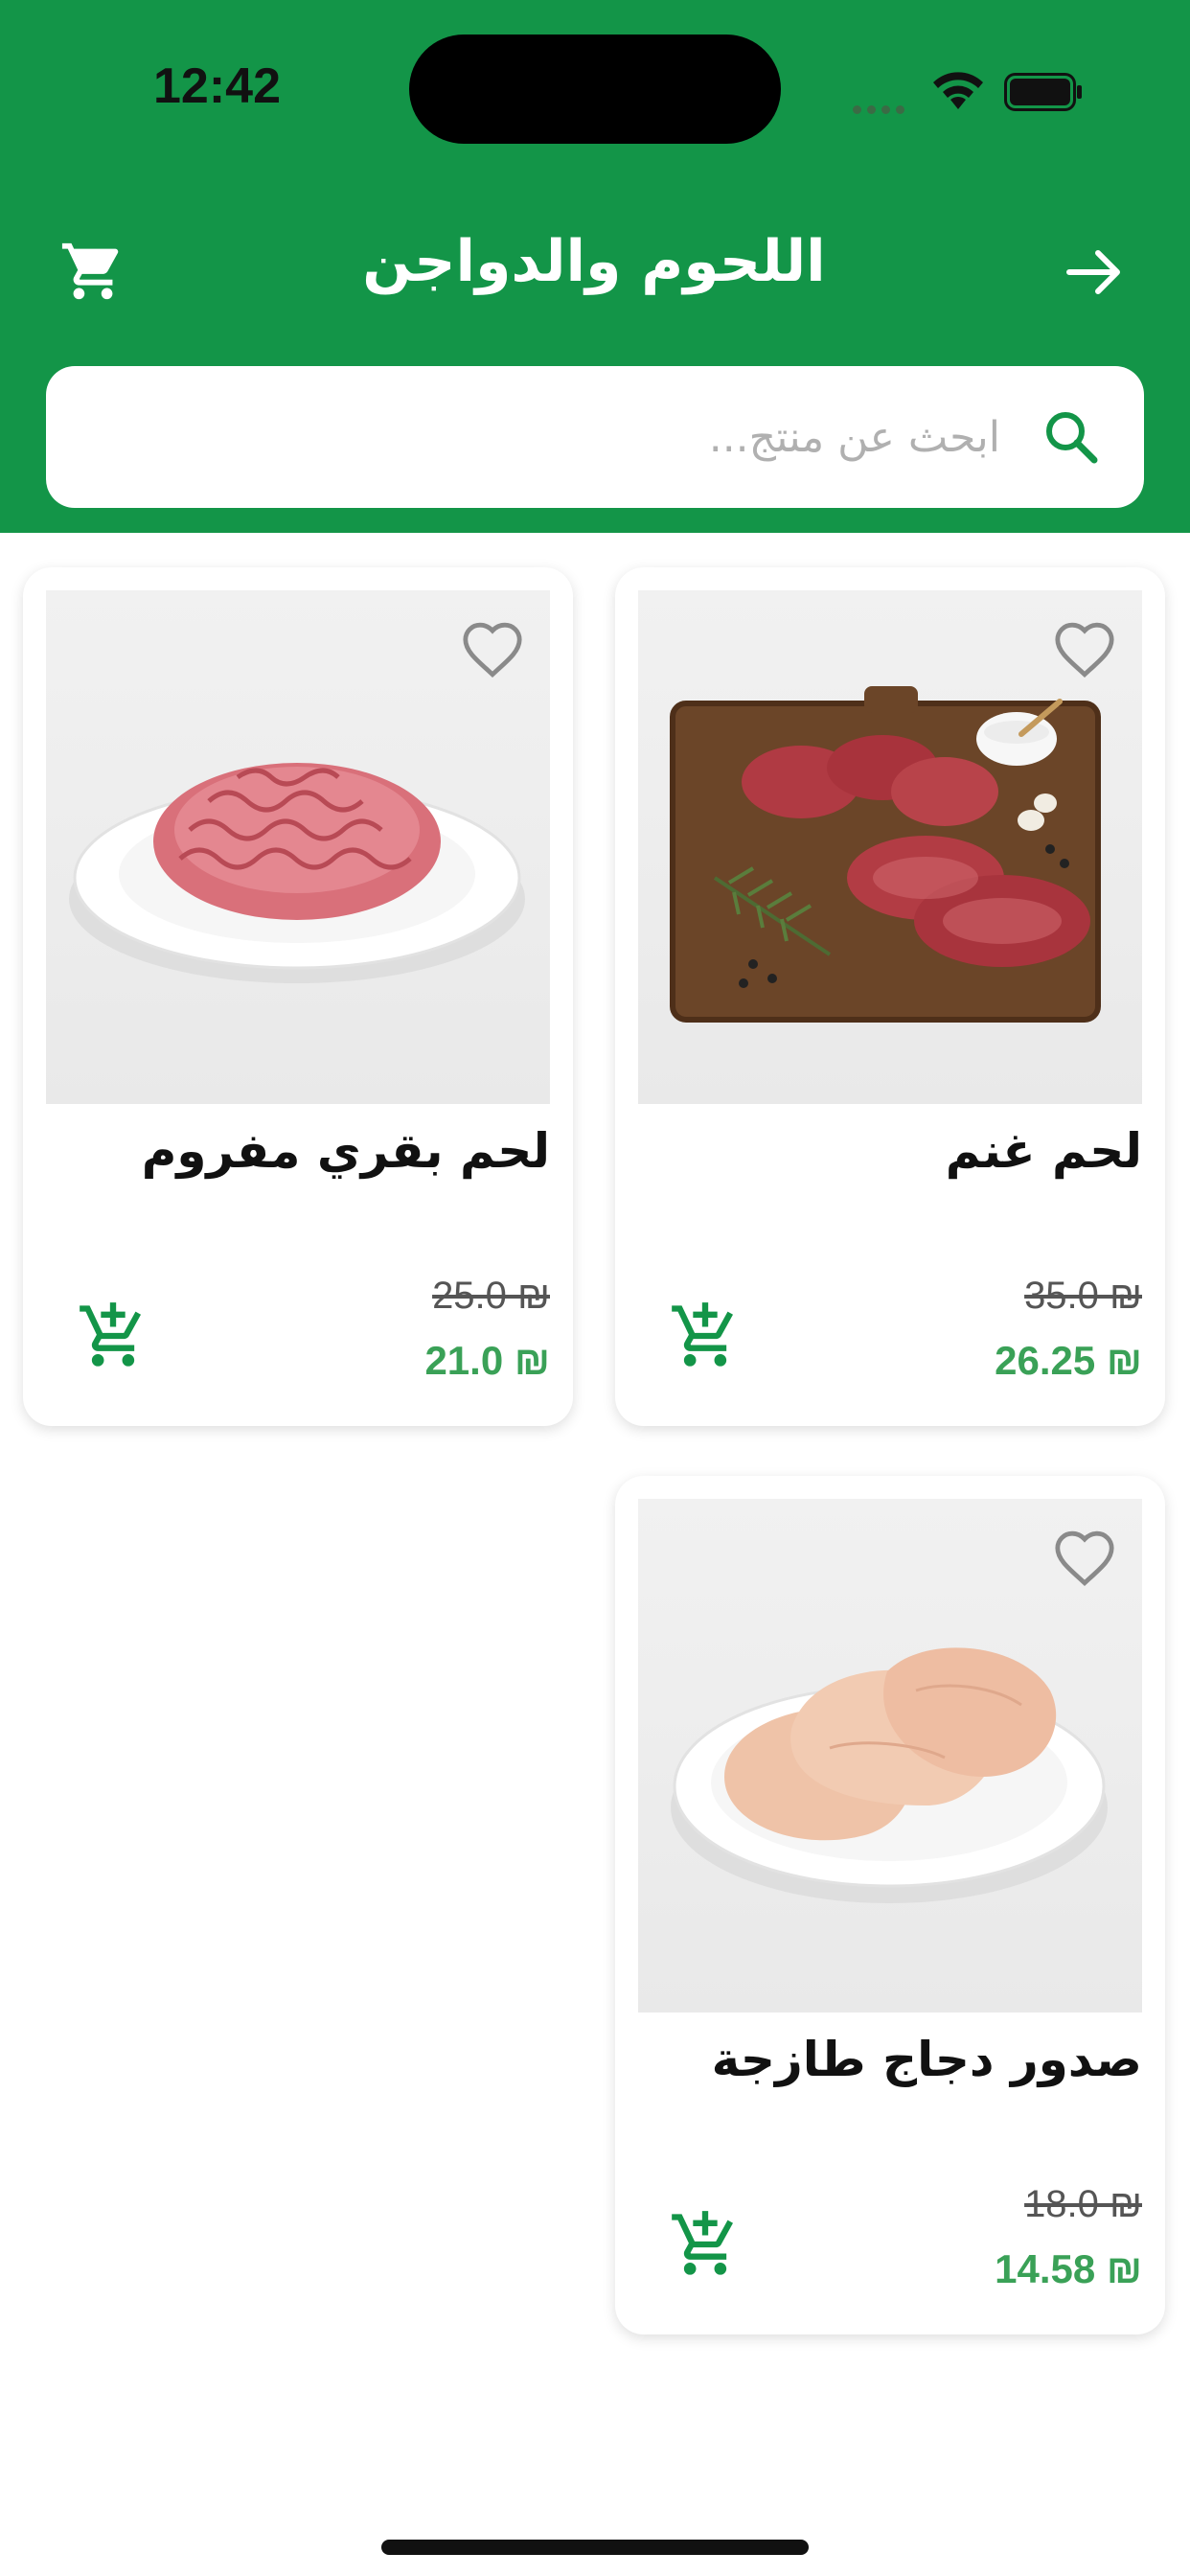 Image resolution: width=1190 pixels, height=2576 pixels. I want to click on current-price: 26.25 ₪, so click(1069, 1360).